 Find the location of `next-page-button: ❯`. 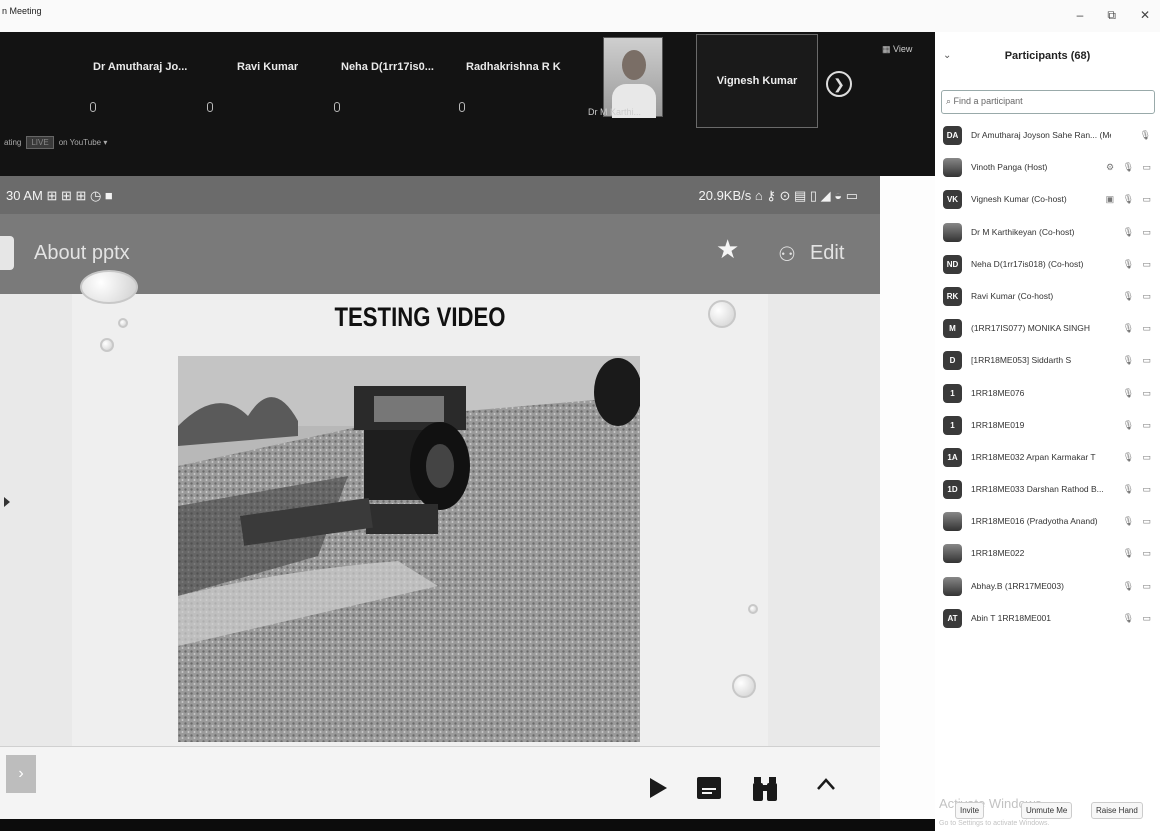

next-page-button: ❯ is located at coordinates (839, 84).